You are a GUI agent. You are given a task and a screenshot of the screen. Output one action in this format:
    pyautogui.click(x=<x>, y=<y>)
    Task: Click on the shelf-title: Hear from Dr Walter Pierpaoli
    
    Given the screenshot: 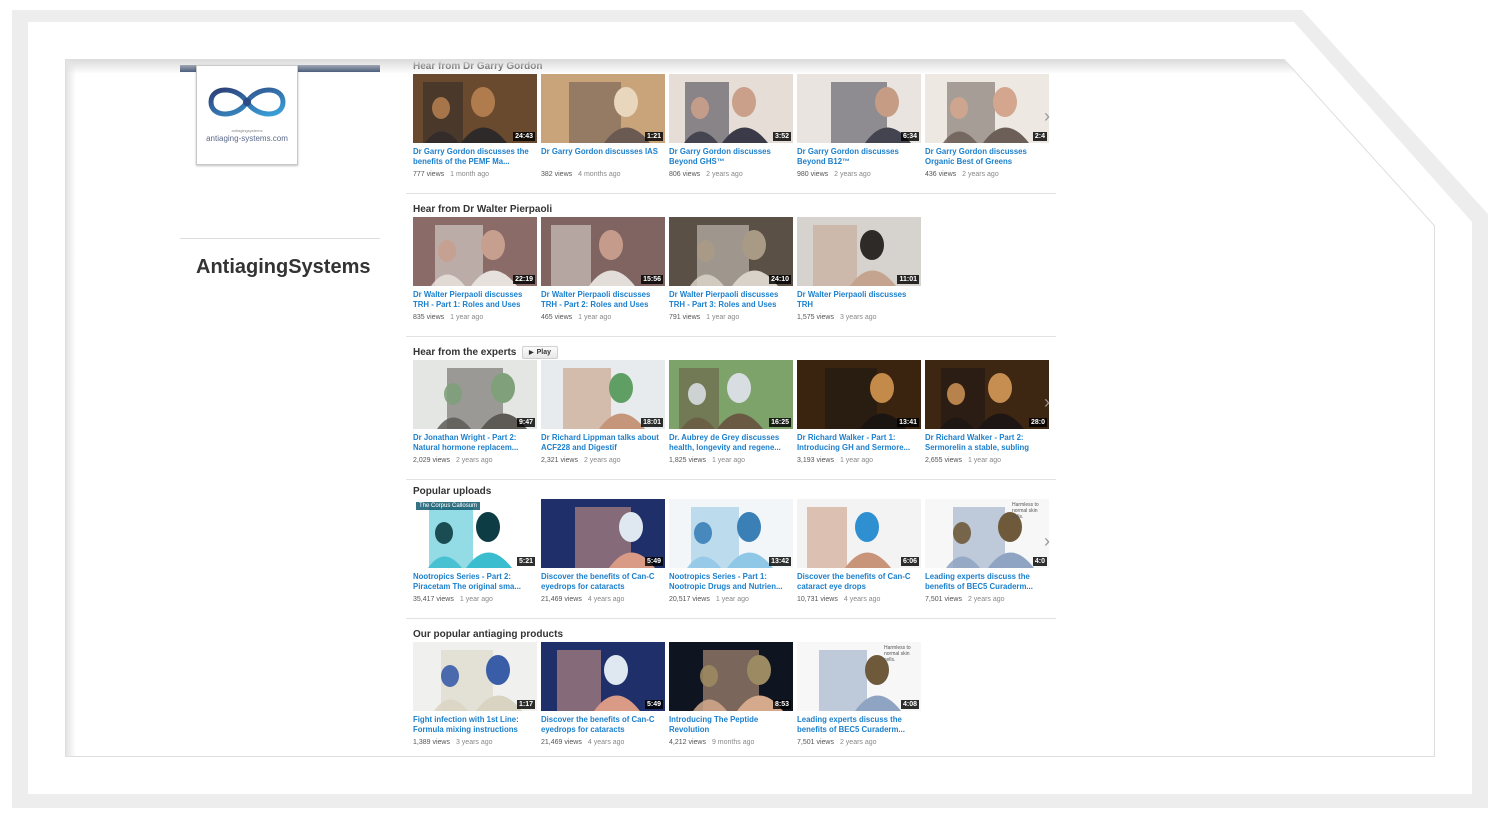 What is the action you would take?
    pyautogui.click(x=482, y=209)
    